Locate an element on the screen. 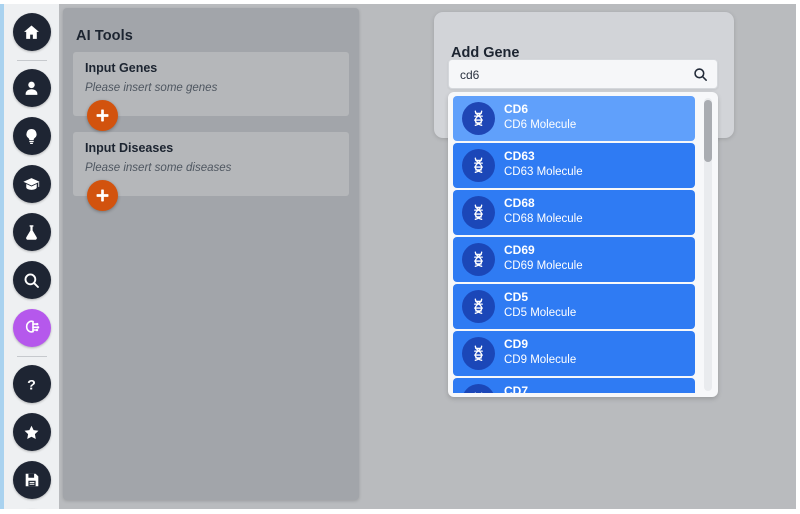  flask-icon is located at coordinates (31, 232).